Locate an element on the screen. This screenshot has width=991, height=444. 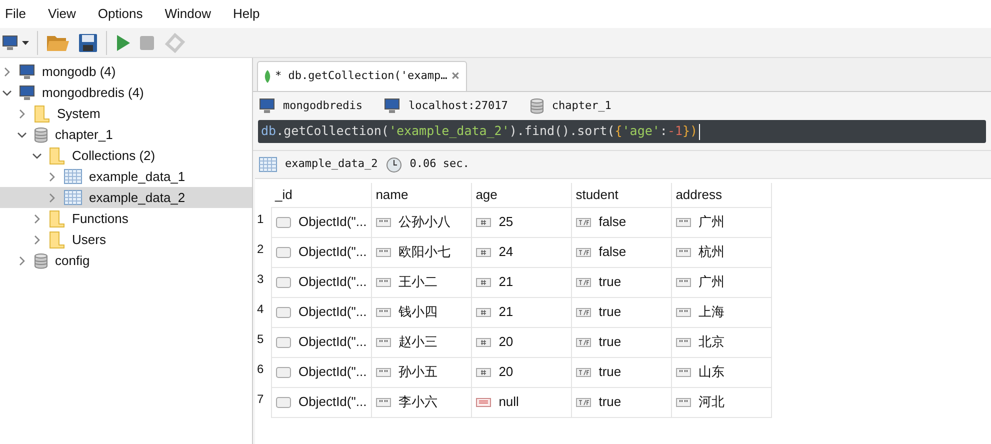
menu-item: Options is located at coordinates (120, 14).